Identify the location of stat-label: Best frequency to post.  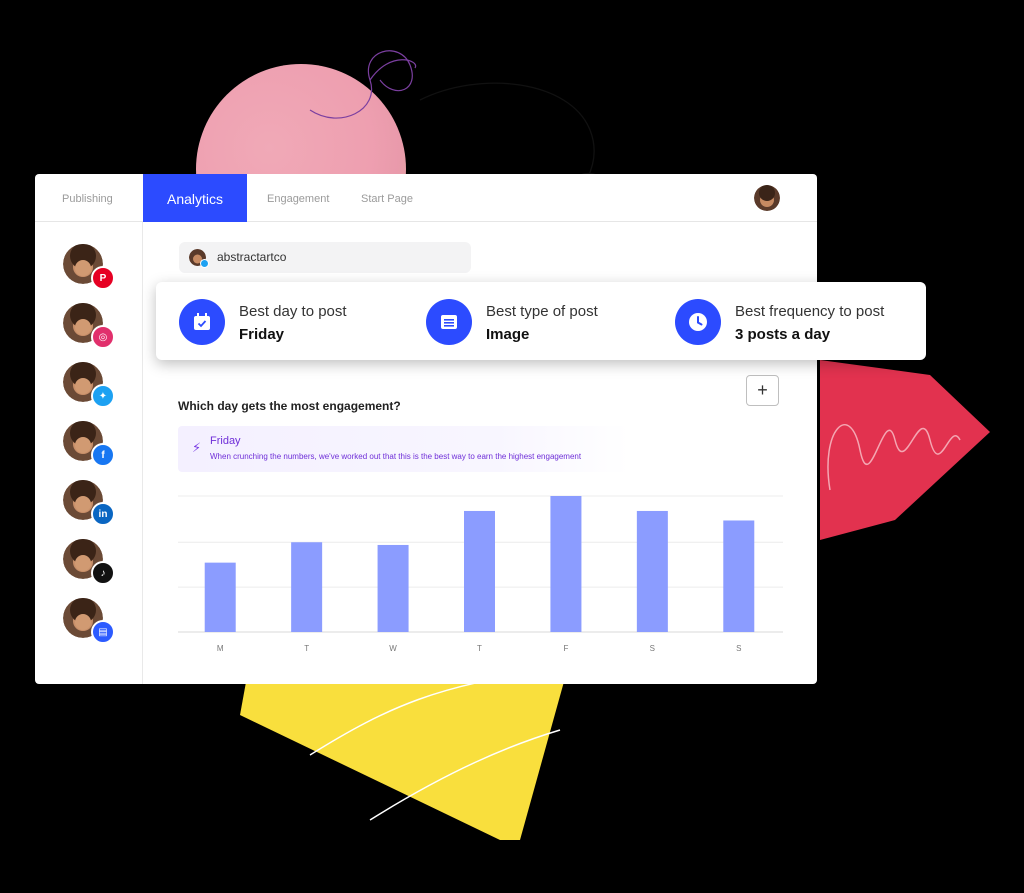
(810, 311).